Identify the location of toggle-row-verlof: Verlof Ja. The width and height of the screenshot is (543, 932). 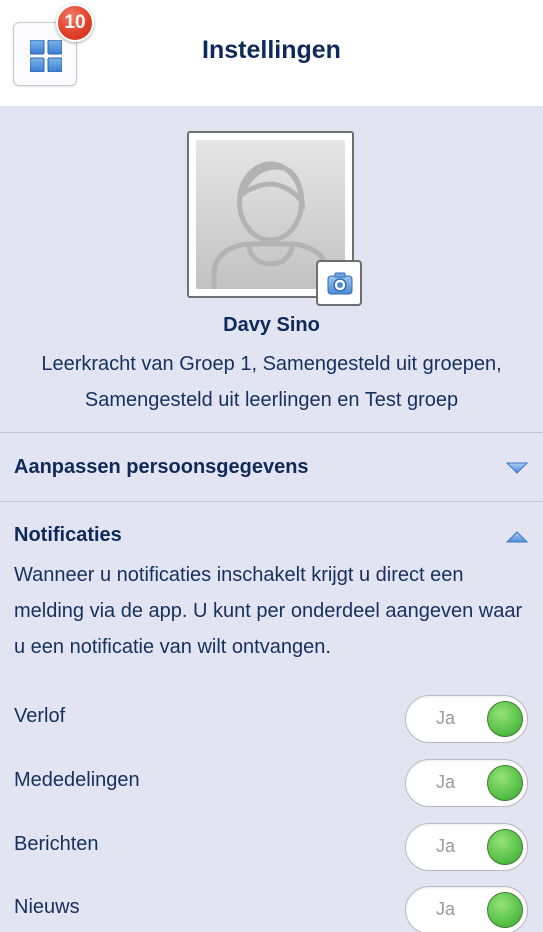
(271, 719).